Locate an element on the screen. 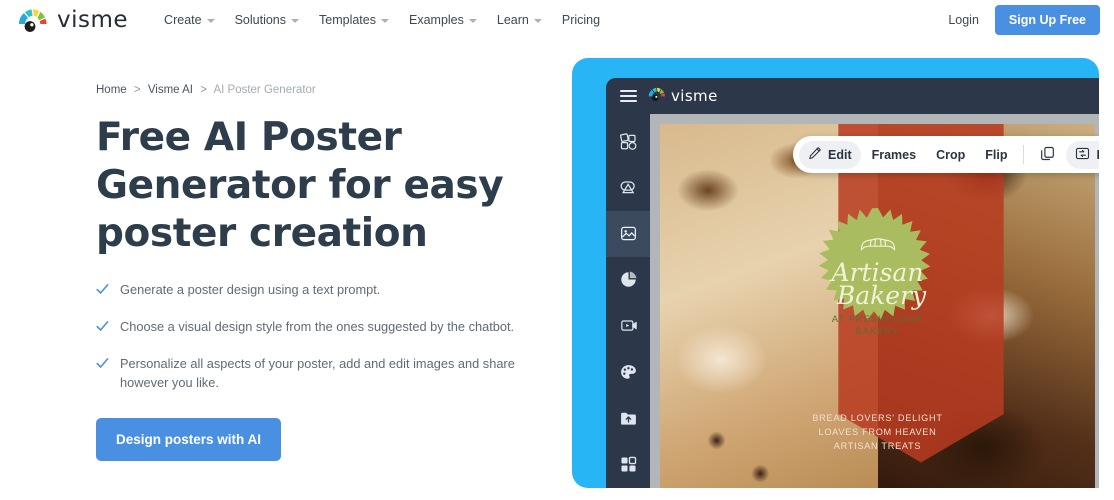 This screenshot has height=500, width=1114. toolbar-divider is located at coordinates (1024, 154).